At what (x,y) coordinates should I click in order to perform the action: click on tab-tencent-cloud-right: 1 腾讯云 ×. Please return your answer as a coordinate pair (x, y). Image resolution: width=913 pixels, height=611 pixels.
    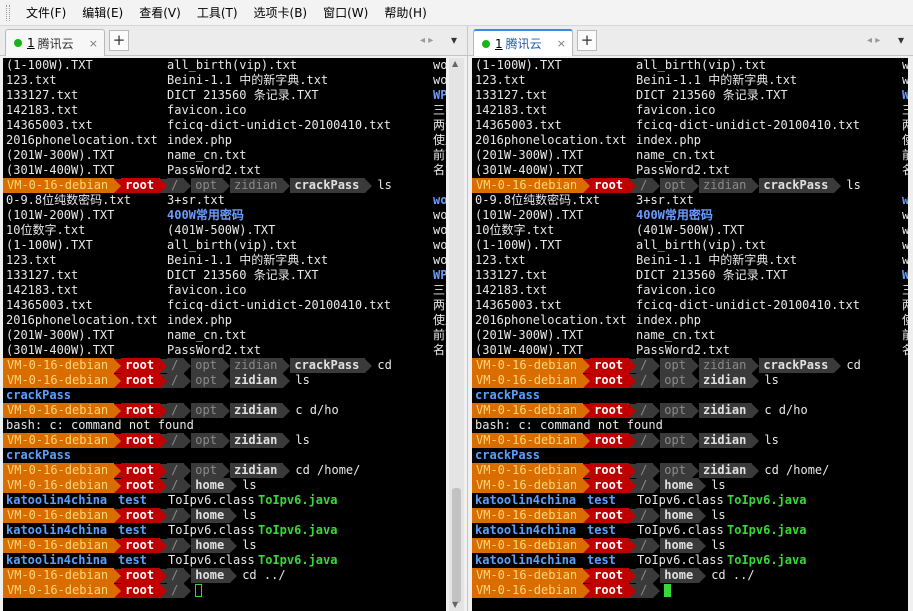
    Looking at the image, I should click on (523, 42).